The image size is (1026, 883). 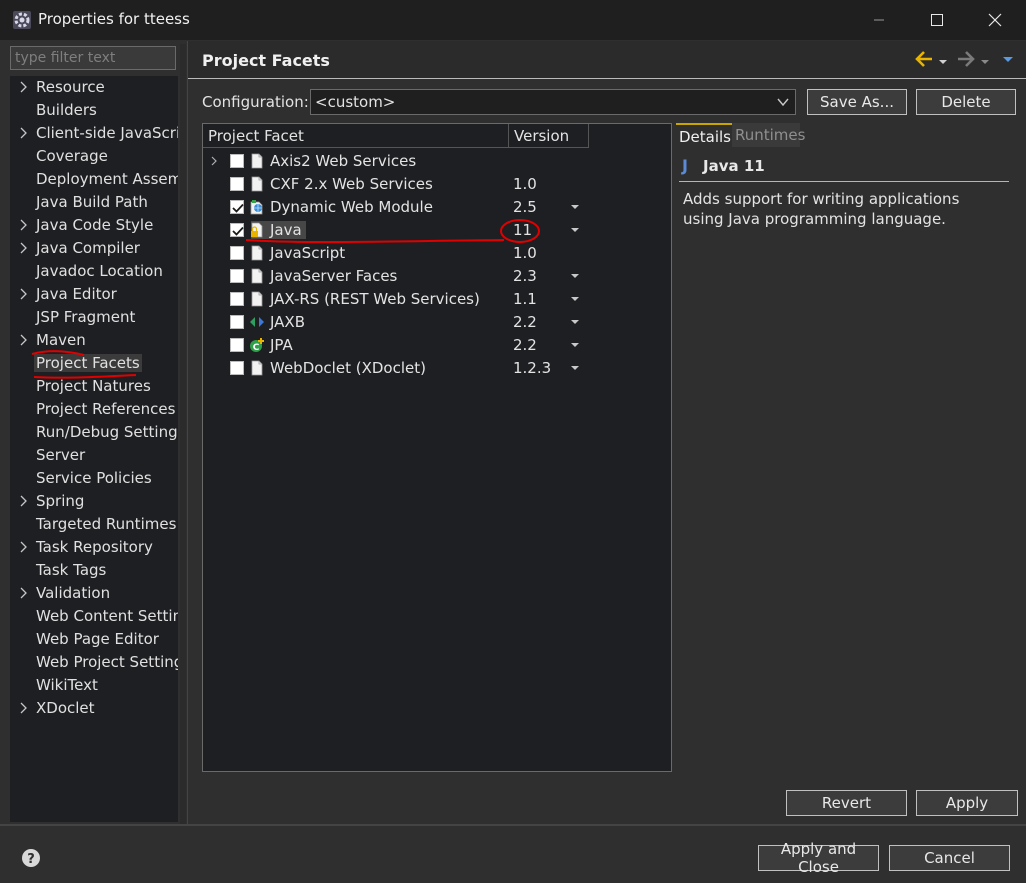 What do you see at coordinates (94, 156) in the screenshot?
I see `tree-item: Coverage` at bounding box center [94, 156].